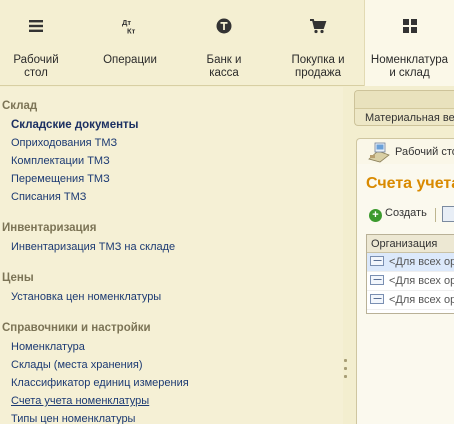 This screenshot has width=454, height=424. What do you see at coordinates (404, 108) in the screenshot?
I see `open-windows-strip: Материальная ведомость` at bounding box center [404, 108].